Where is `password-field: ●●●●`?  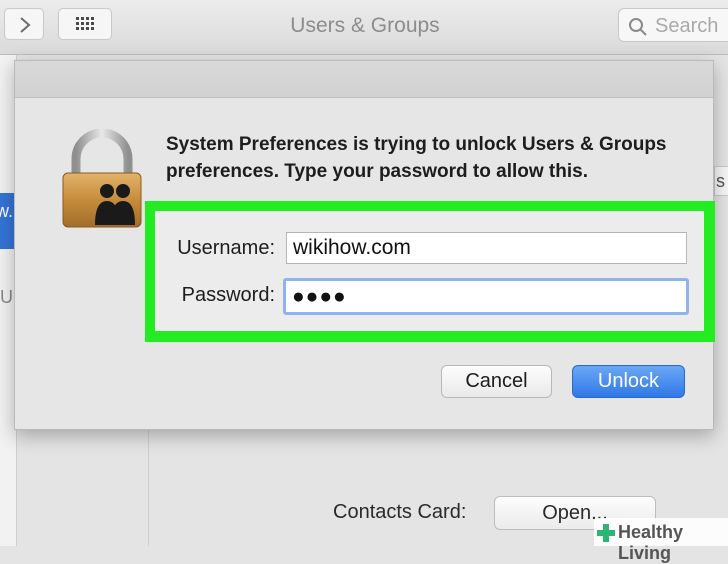 password-field: ●●●● is located at coordinates (486, 296).